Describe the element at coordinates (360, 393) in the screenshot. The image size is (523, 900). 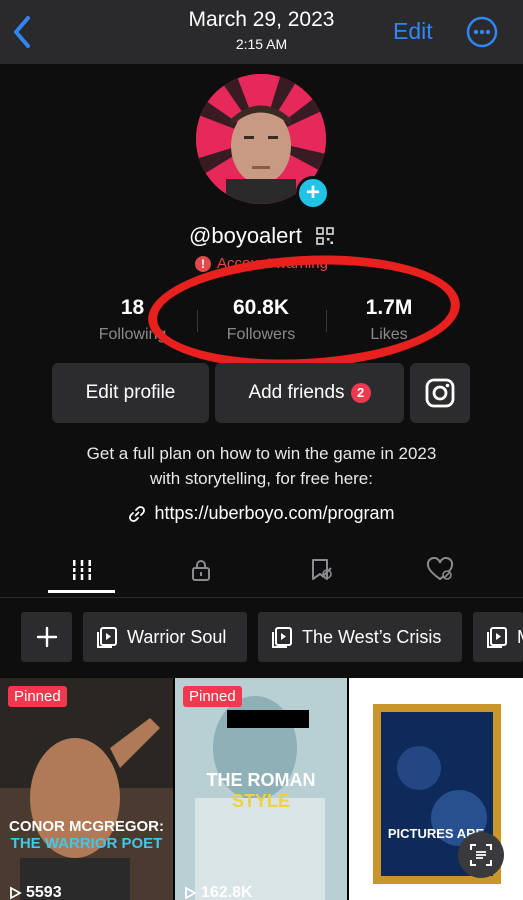
I see `friend-request-badge: 2` at that location.